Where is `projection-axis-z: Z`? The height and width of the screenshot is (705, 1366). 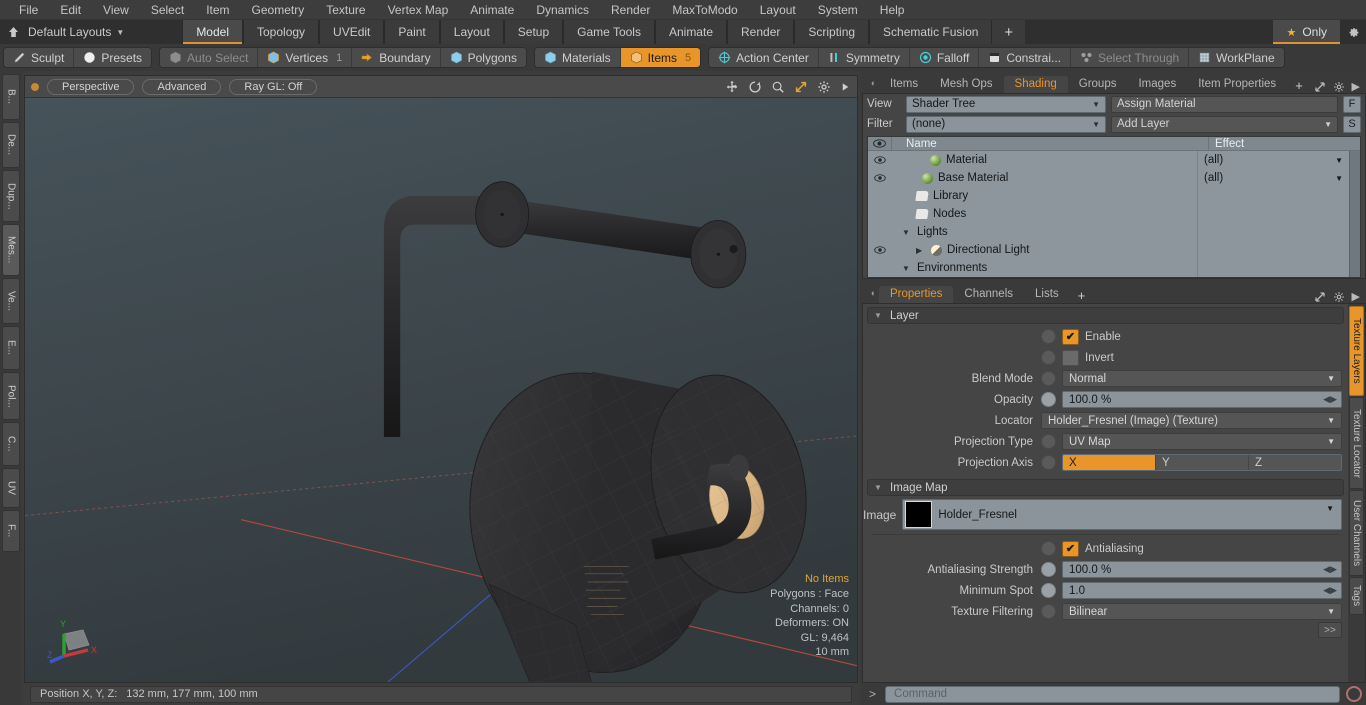 projection-axis-z: Z is located at coordinates (1295, 462).